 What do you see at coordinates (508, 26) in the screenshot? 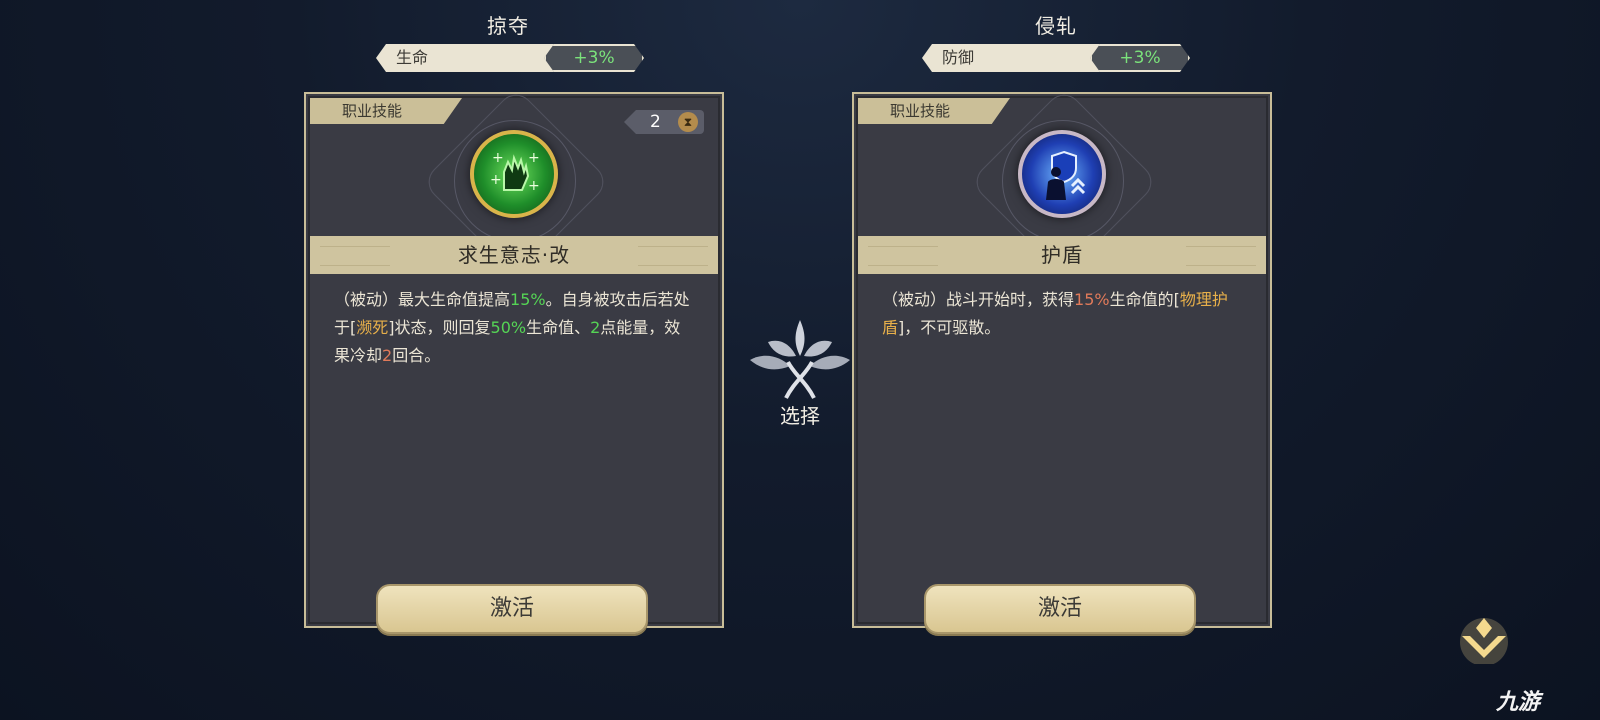
I see `left-panel-title: 掠夺` at bounding box center [508, 26].